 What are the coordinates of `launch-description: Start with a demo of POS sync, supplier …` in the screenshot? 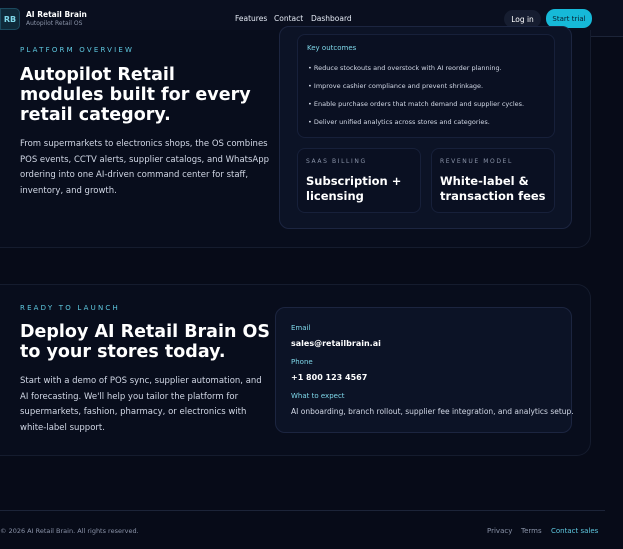 It's located at (141, 404).